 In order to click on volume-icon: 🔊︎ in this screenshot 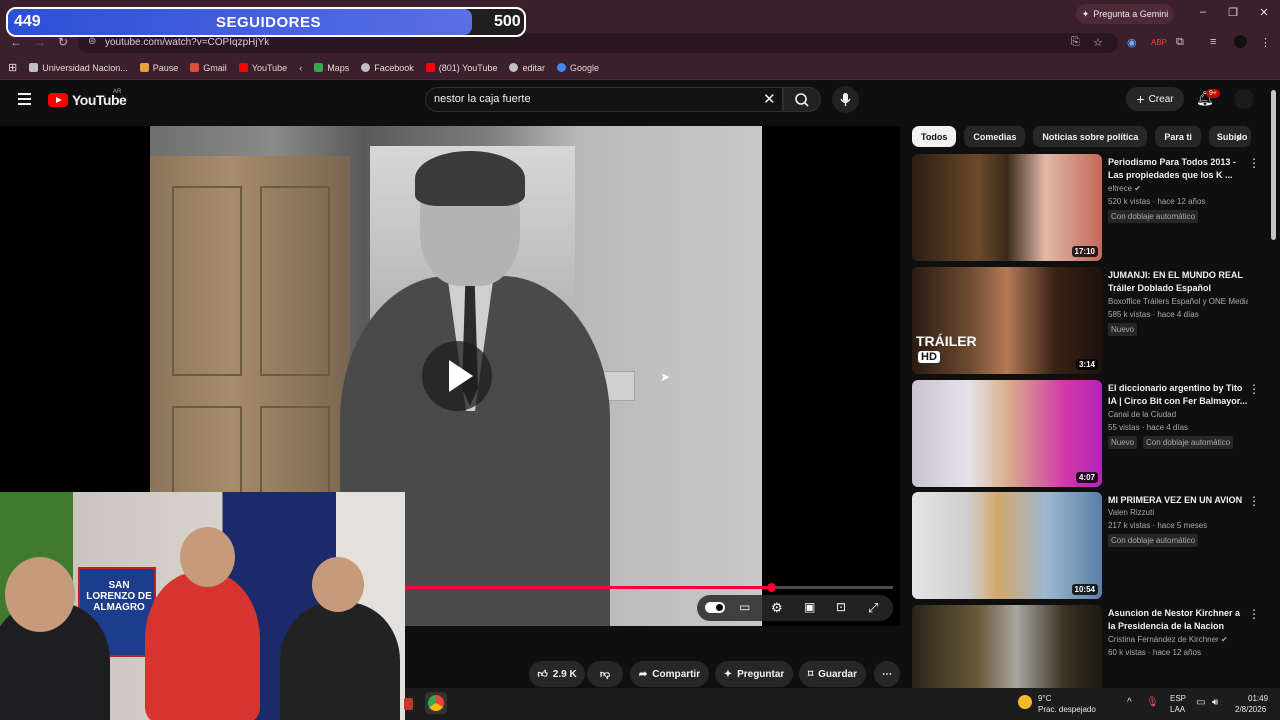, I will do `click(1215, 702)`.